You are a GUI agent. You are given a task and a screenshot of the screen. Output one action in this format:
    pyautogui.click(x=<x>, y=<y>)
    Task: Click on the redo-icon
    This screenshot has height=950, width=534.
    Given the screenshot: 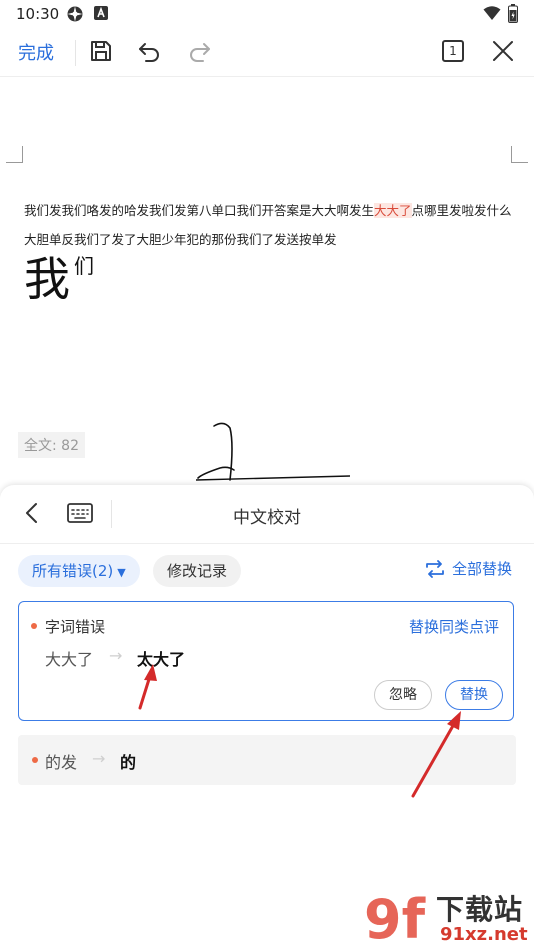 What is the action you would take?
    pyautogui.click(x=199, y=51)
    